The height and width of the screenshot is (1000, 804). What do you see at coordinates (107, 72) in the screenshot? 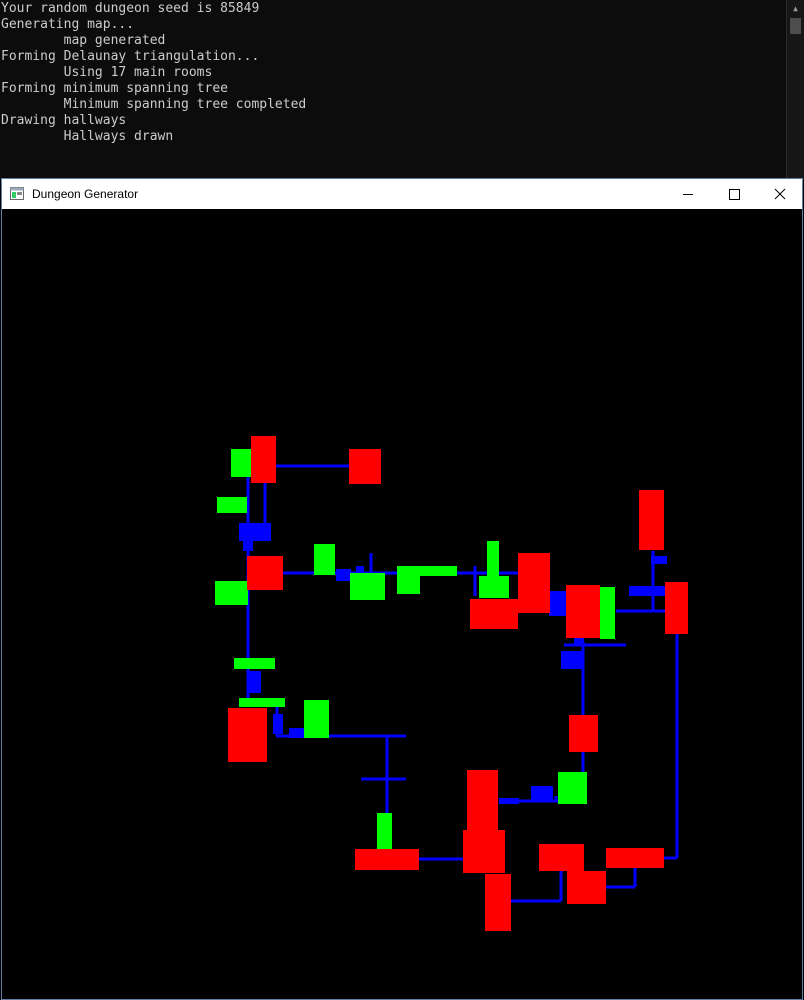
I see `console-line: Using 17 main rooms` at bounding box center [107, 72].